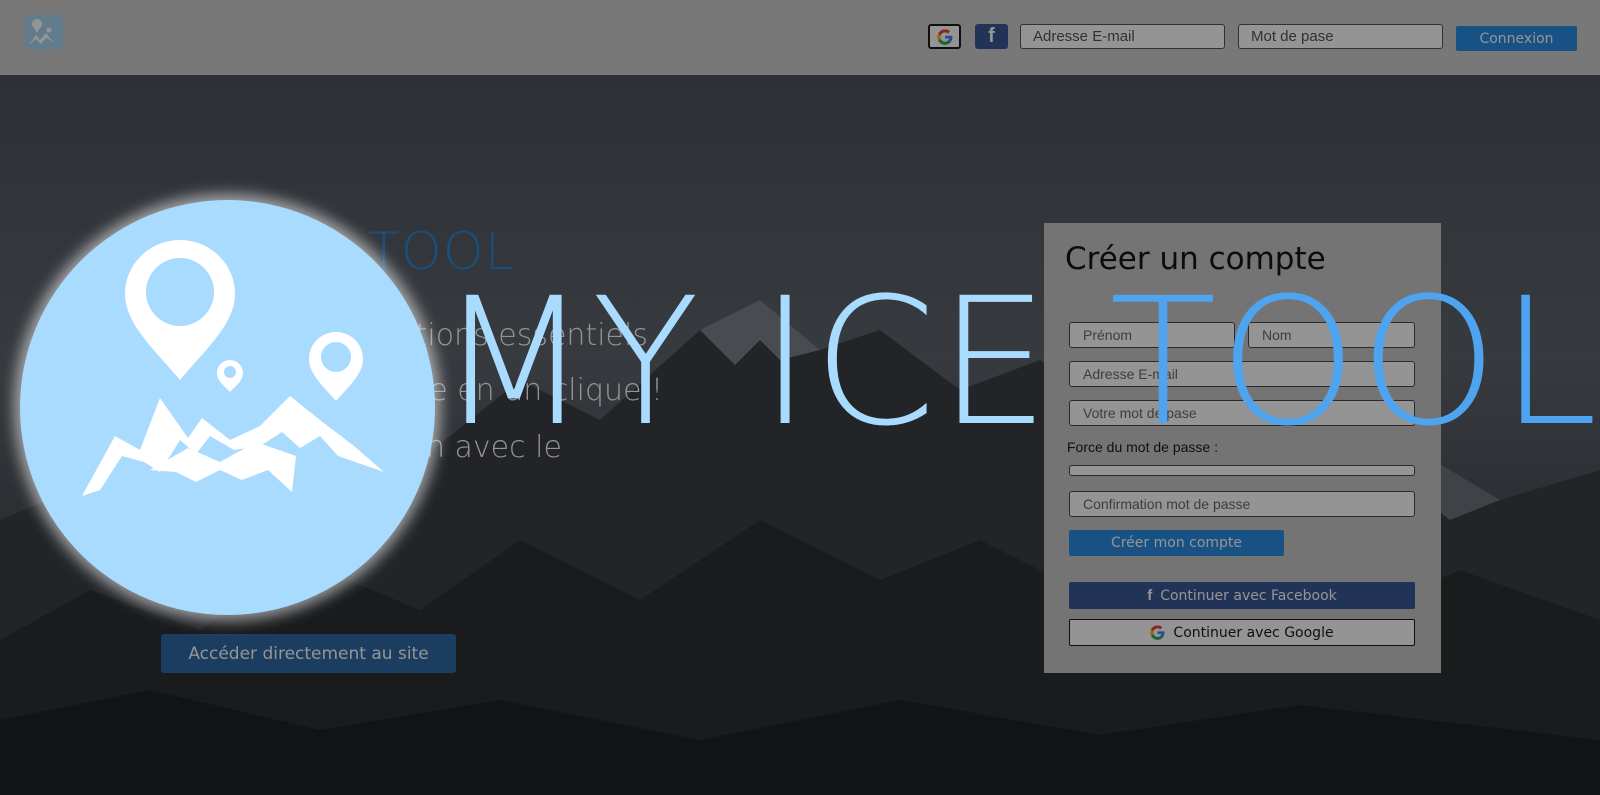  I want to click on facebook-login-button: f, so click(991, 36).